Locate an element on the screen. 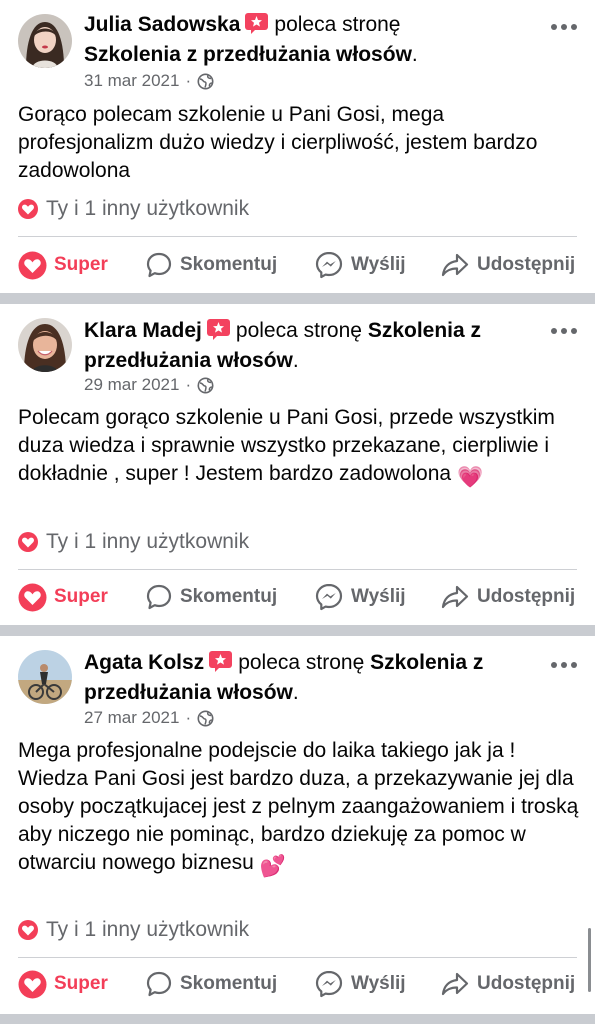 Image resolution: width=595 pixels, height=1024 pixels. scrollbar is located at coordinates (589, 960).